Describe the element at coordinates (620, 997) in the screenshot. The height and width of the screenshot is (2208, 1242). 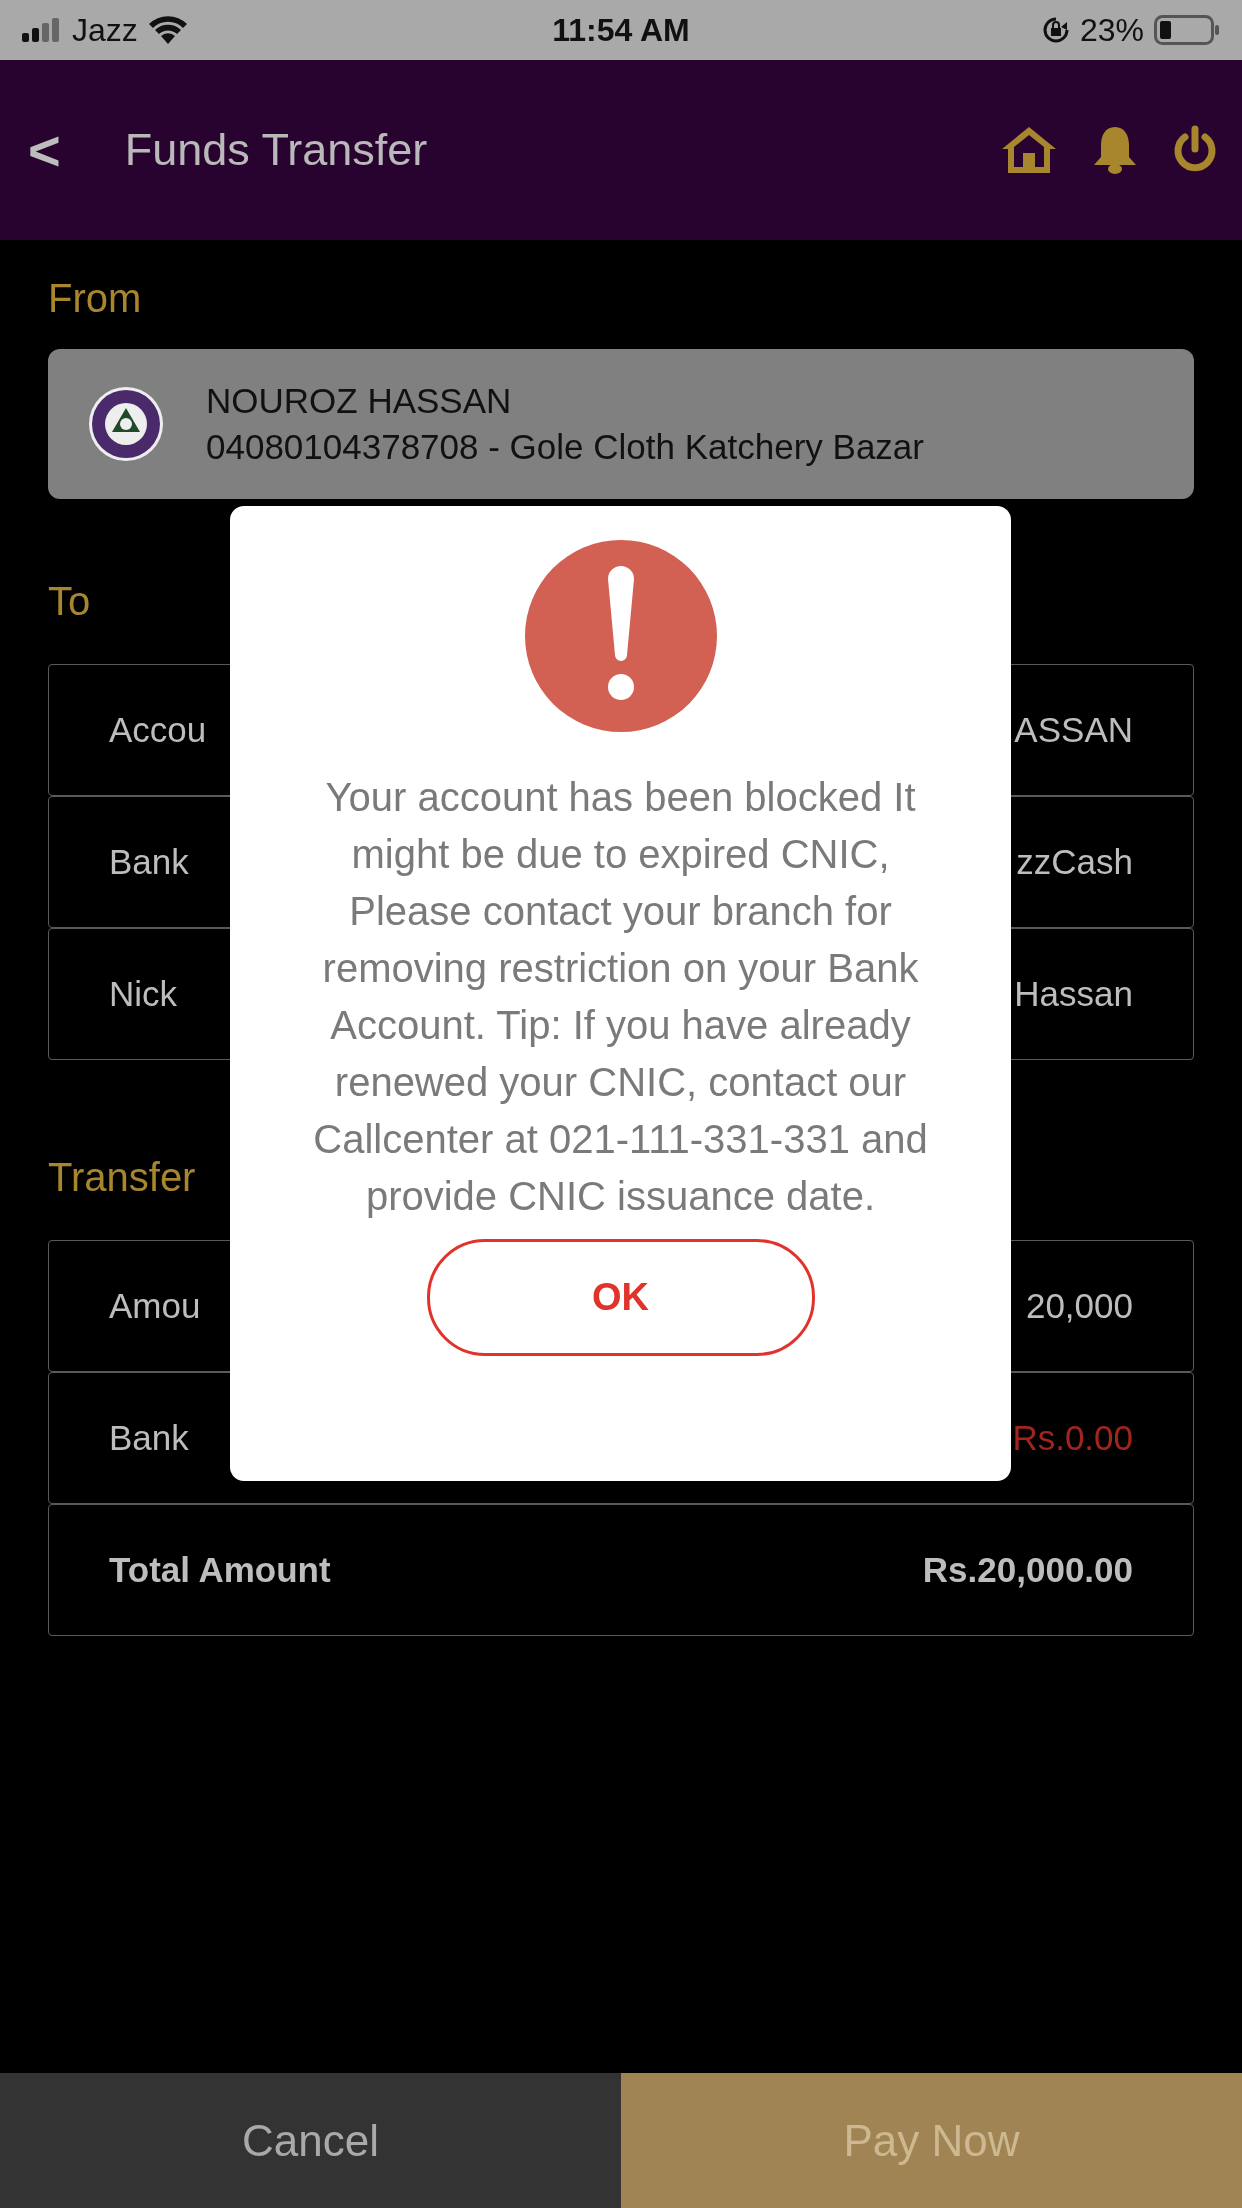
I see `alert-message: Your account has been blocked It might be due to expired CNIC, Please contact your branch for removing restriction on your Bank Account. Tip: If you have already renewed your CNIC, contact our Callcenter at 021-111-331-331 and provide CNIC issuance date.` at that location.